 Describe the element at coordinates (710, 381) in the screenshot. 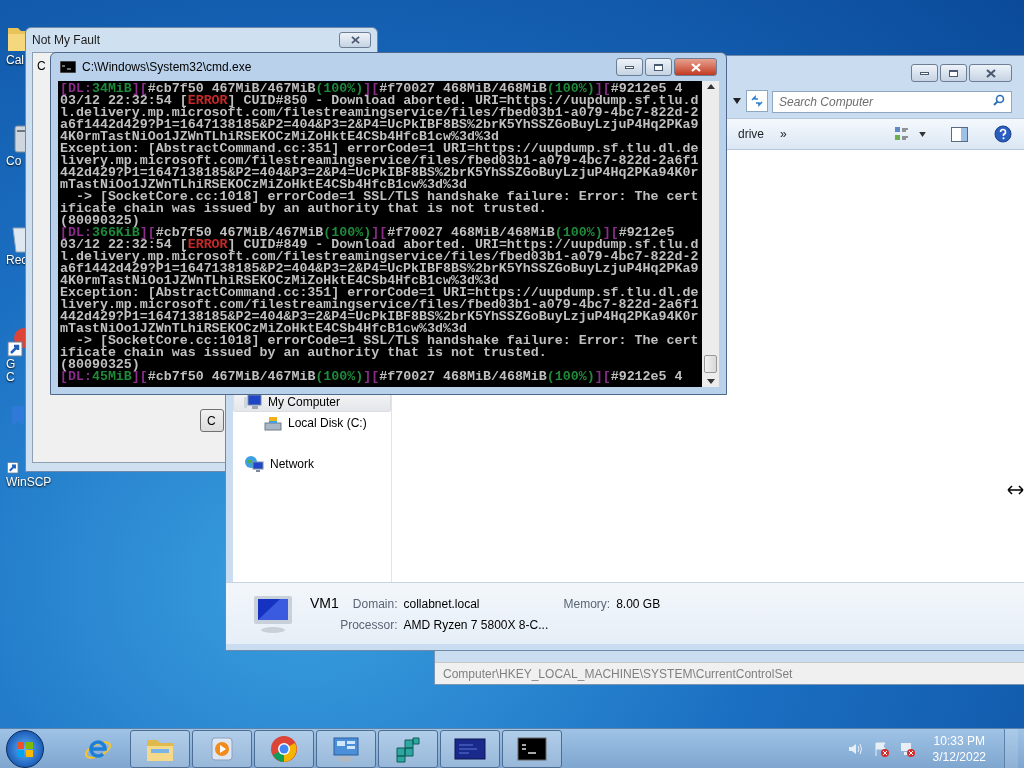

I see `scroll-down-icon` at that location.